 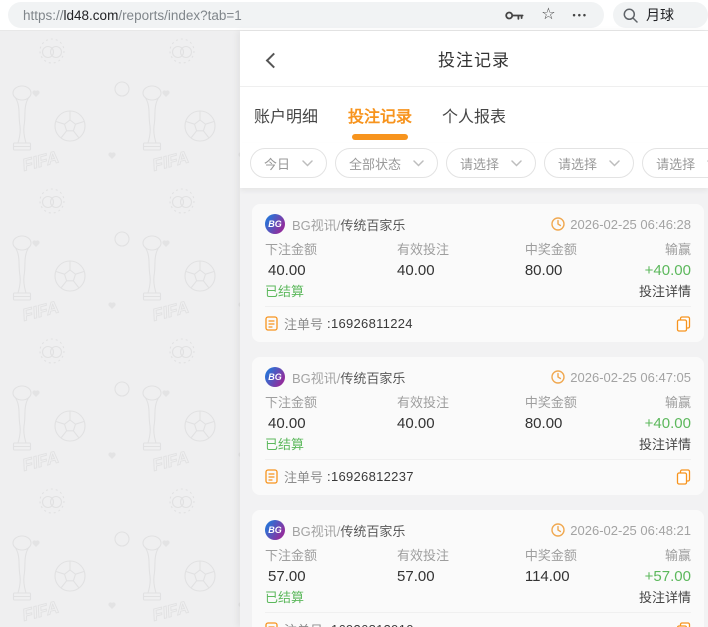 I want to click on valid-bet-value: 57.00, so click(x=416, y=576).